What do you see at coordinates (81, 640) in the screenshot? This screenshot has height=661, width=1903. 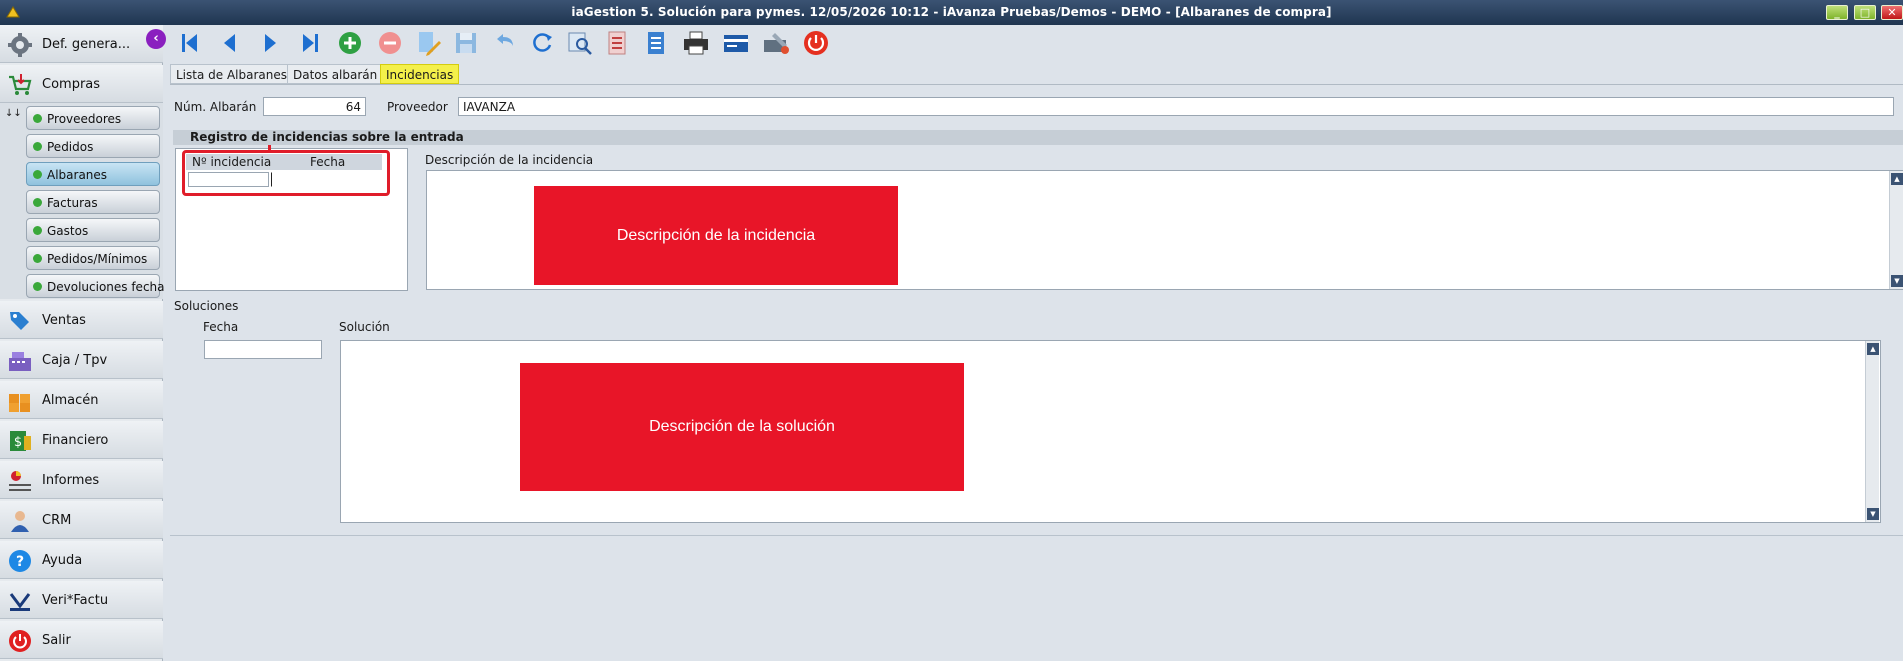 I see `sidebar-item-salir: Salir` at bounding box center [81, 640].